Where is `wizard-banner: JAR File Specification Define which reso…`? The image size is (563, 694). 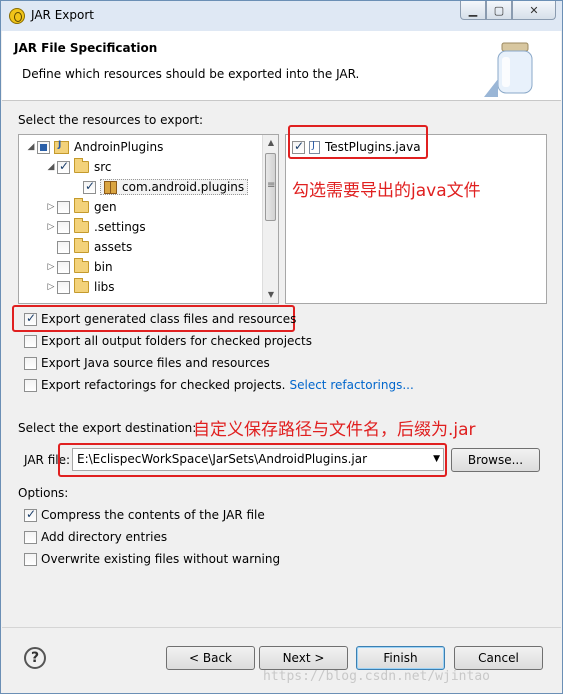 wizard-banner: JAR File Specification Define which reso… is located at coordinates (281, 66).